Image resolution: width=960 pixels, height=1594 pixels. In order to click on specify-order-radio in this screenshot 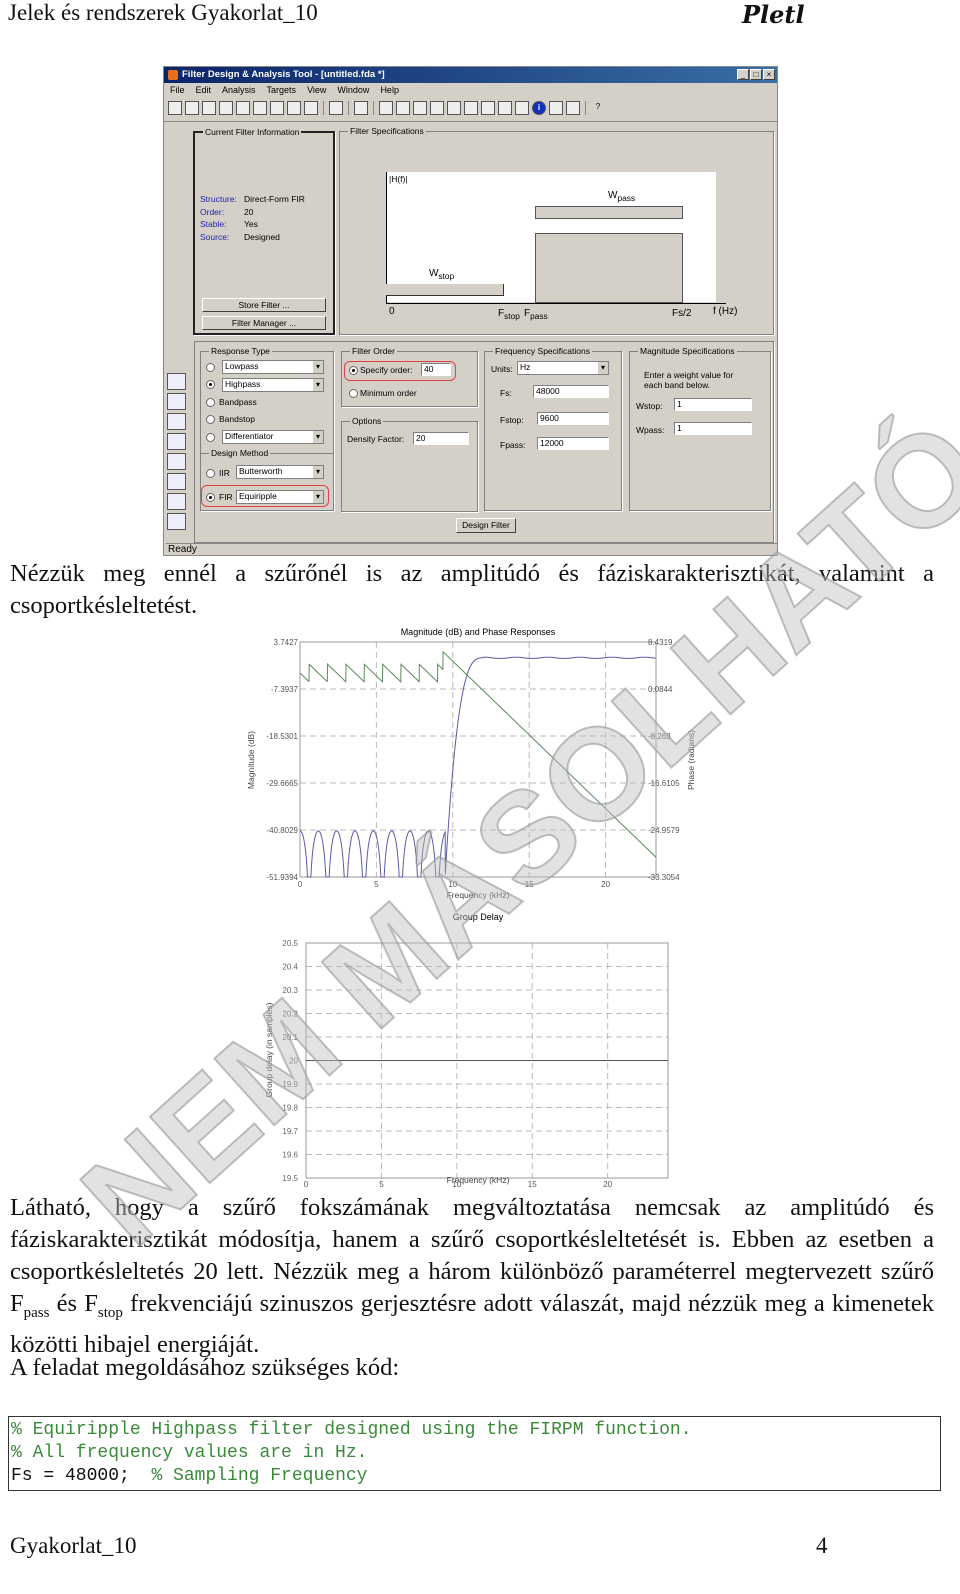, I will do `click(353, 370)`.